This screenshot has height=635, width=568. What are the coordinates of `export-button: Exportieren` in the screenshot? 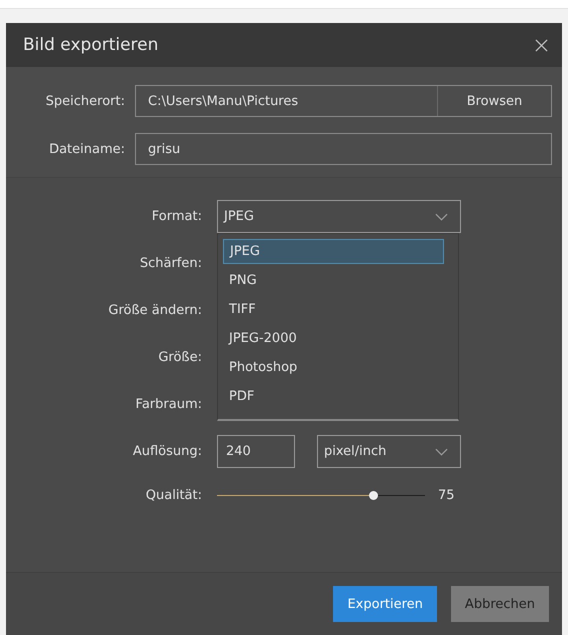 It's located at (385, 604).